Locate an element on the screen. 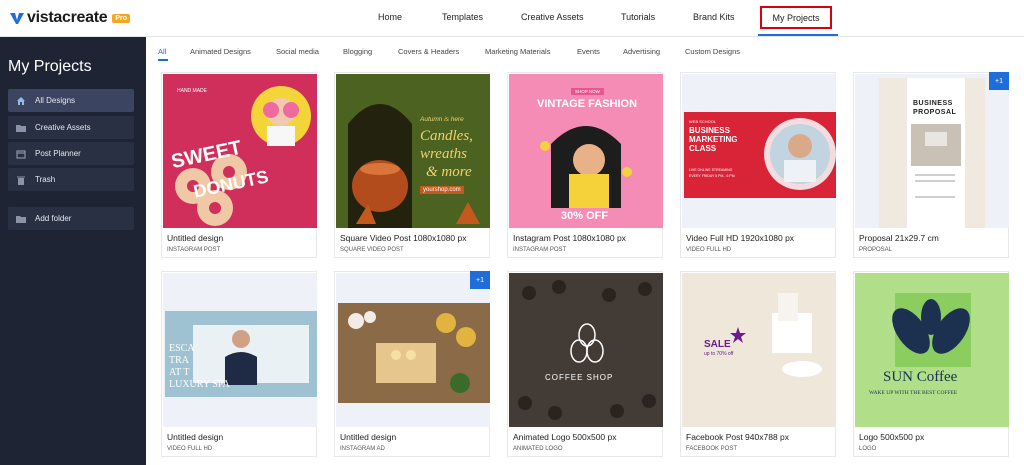  logo-mark-icon is located at coordinates (17, 18).